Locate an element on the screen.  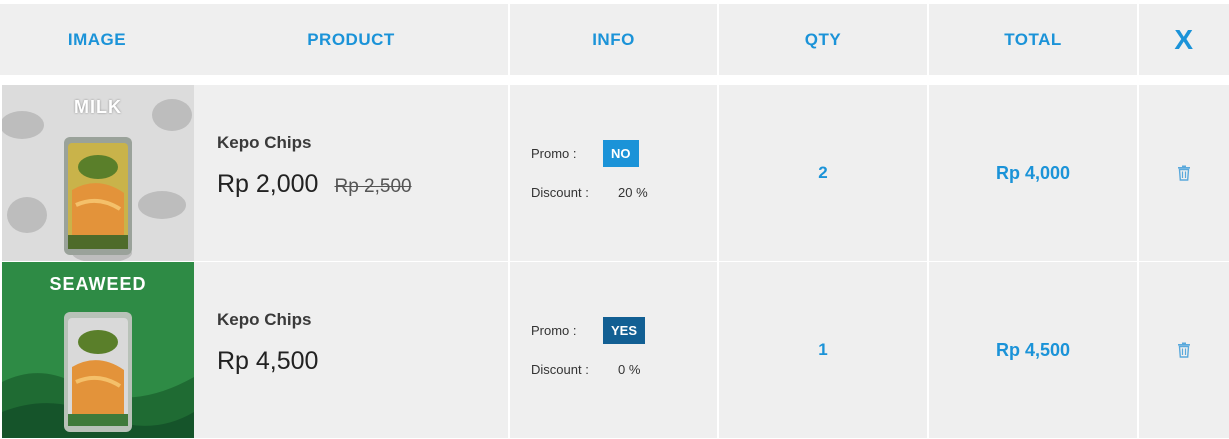
price-group: Rp 2,000 Rp 2,500 is located at coordinates (314, 184).